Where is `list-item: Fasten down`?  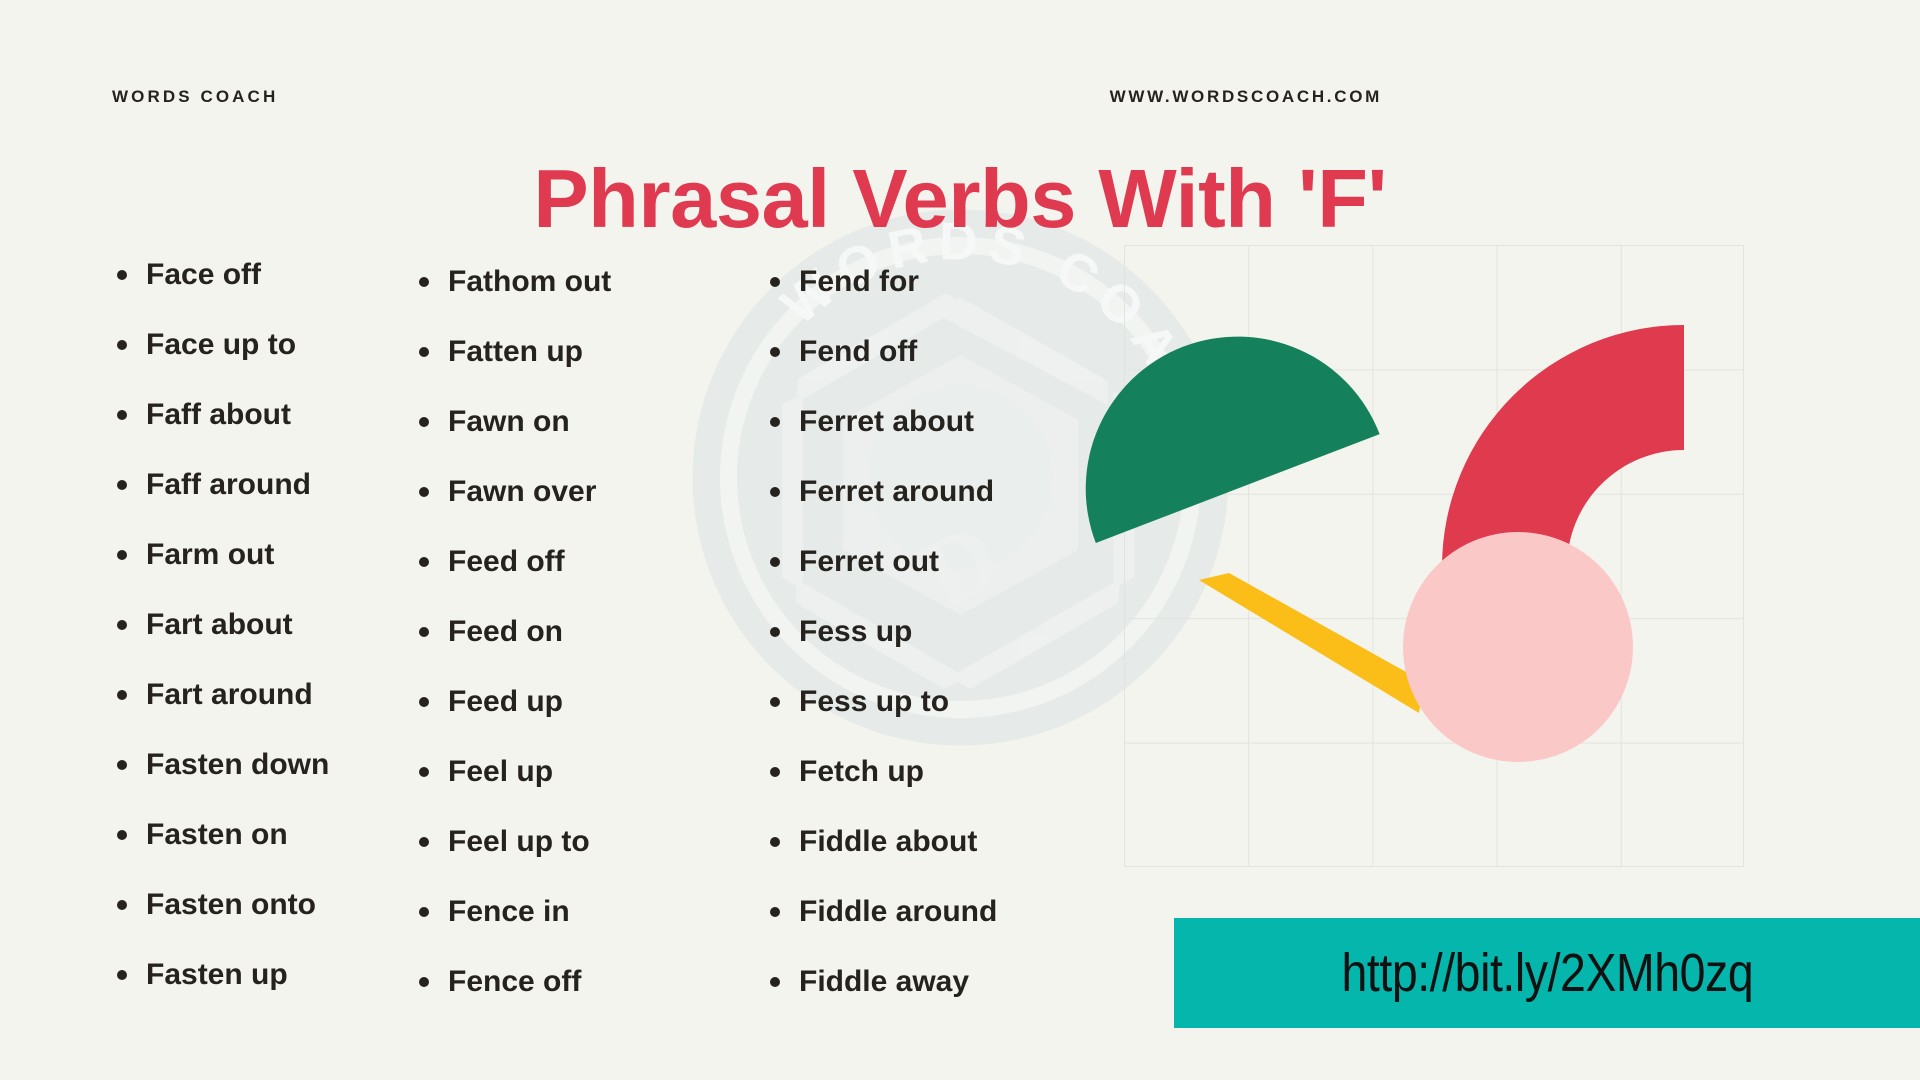 list-item: Fasten down is located at coordinates (241, 765).